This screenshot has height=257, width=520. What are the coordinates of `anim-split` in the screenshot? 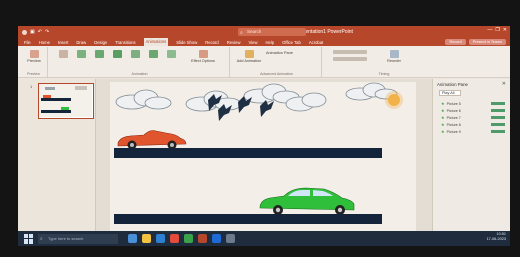 It's located at (153, 54).